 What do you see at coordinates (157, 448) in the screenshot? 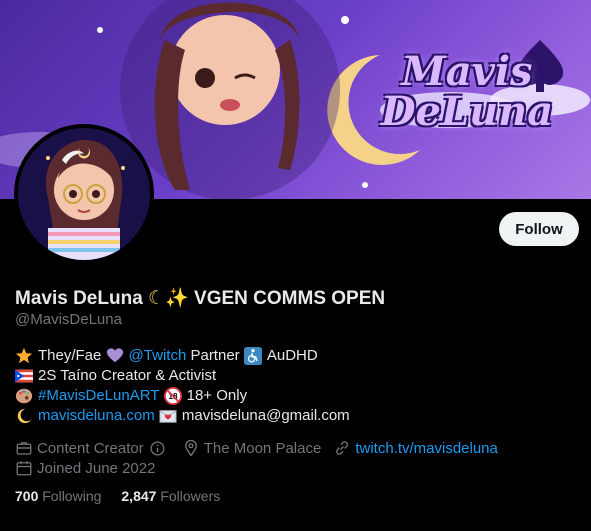
I see `info-icon` at bounding box center [157, 448].